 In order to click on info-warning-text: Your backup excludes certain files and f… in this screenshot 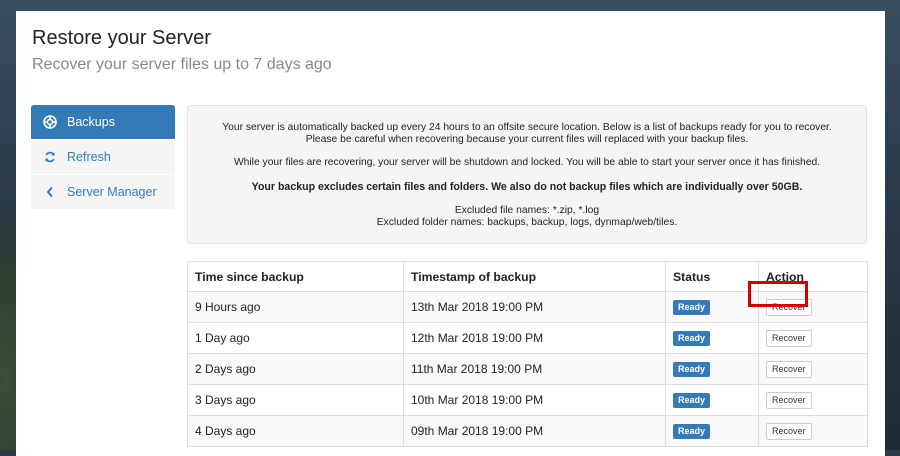, I will do `click(527, 187)`.